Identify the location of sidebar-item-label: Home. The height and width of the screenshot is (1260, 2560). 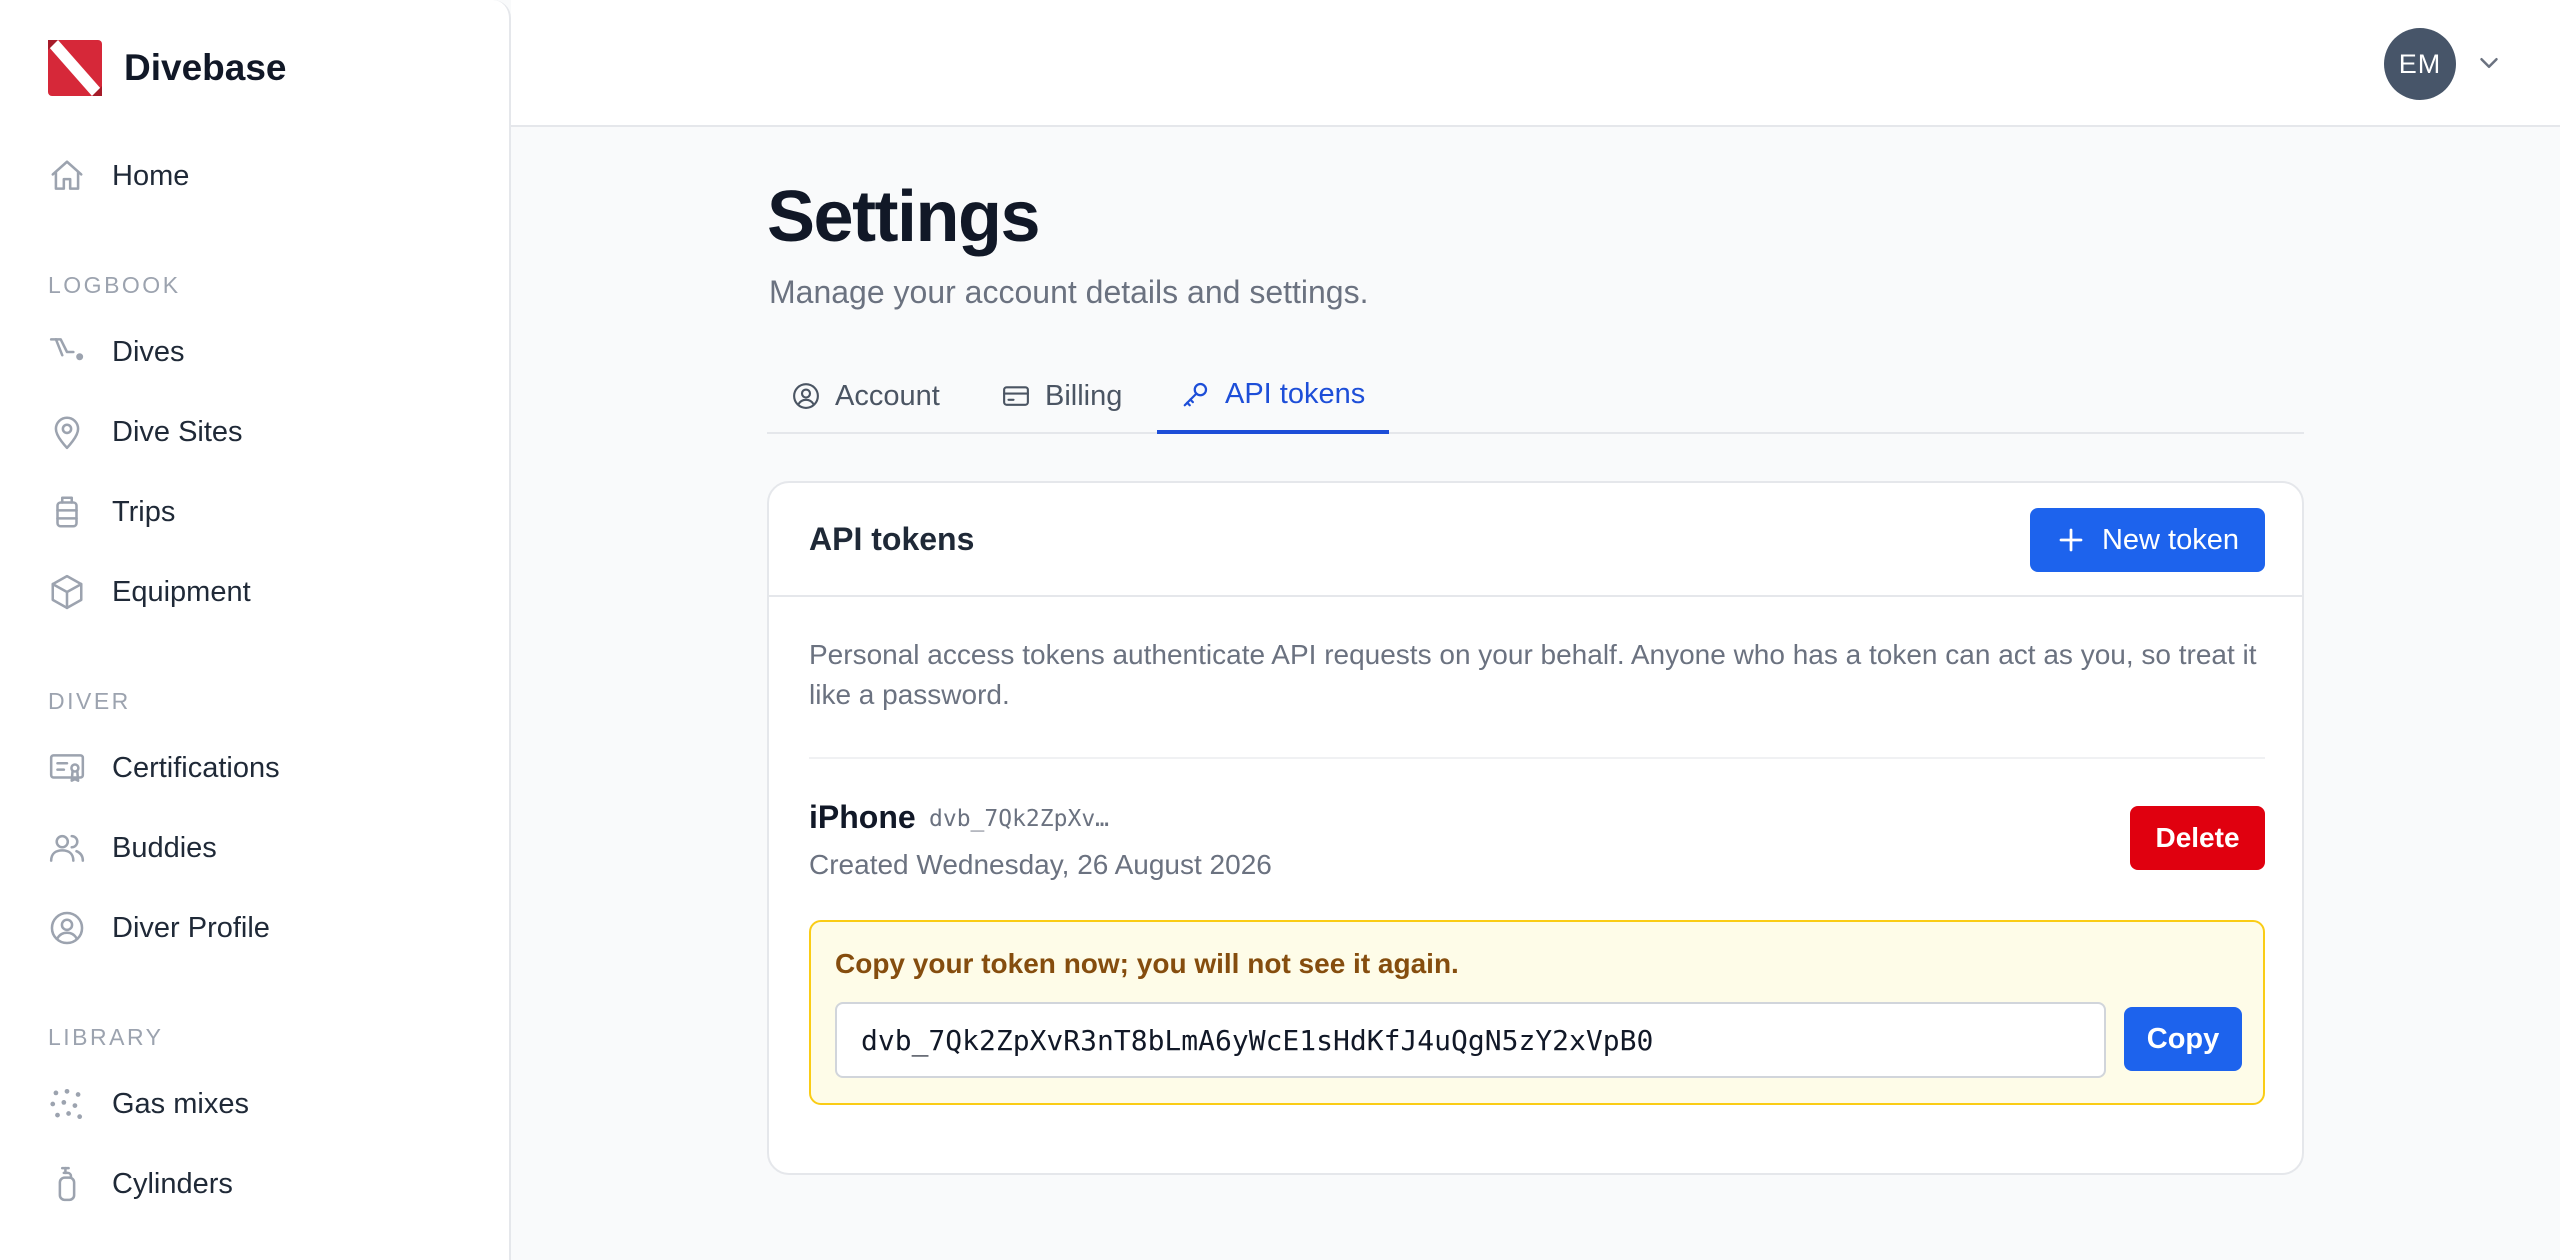
(151, 175).